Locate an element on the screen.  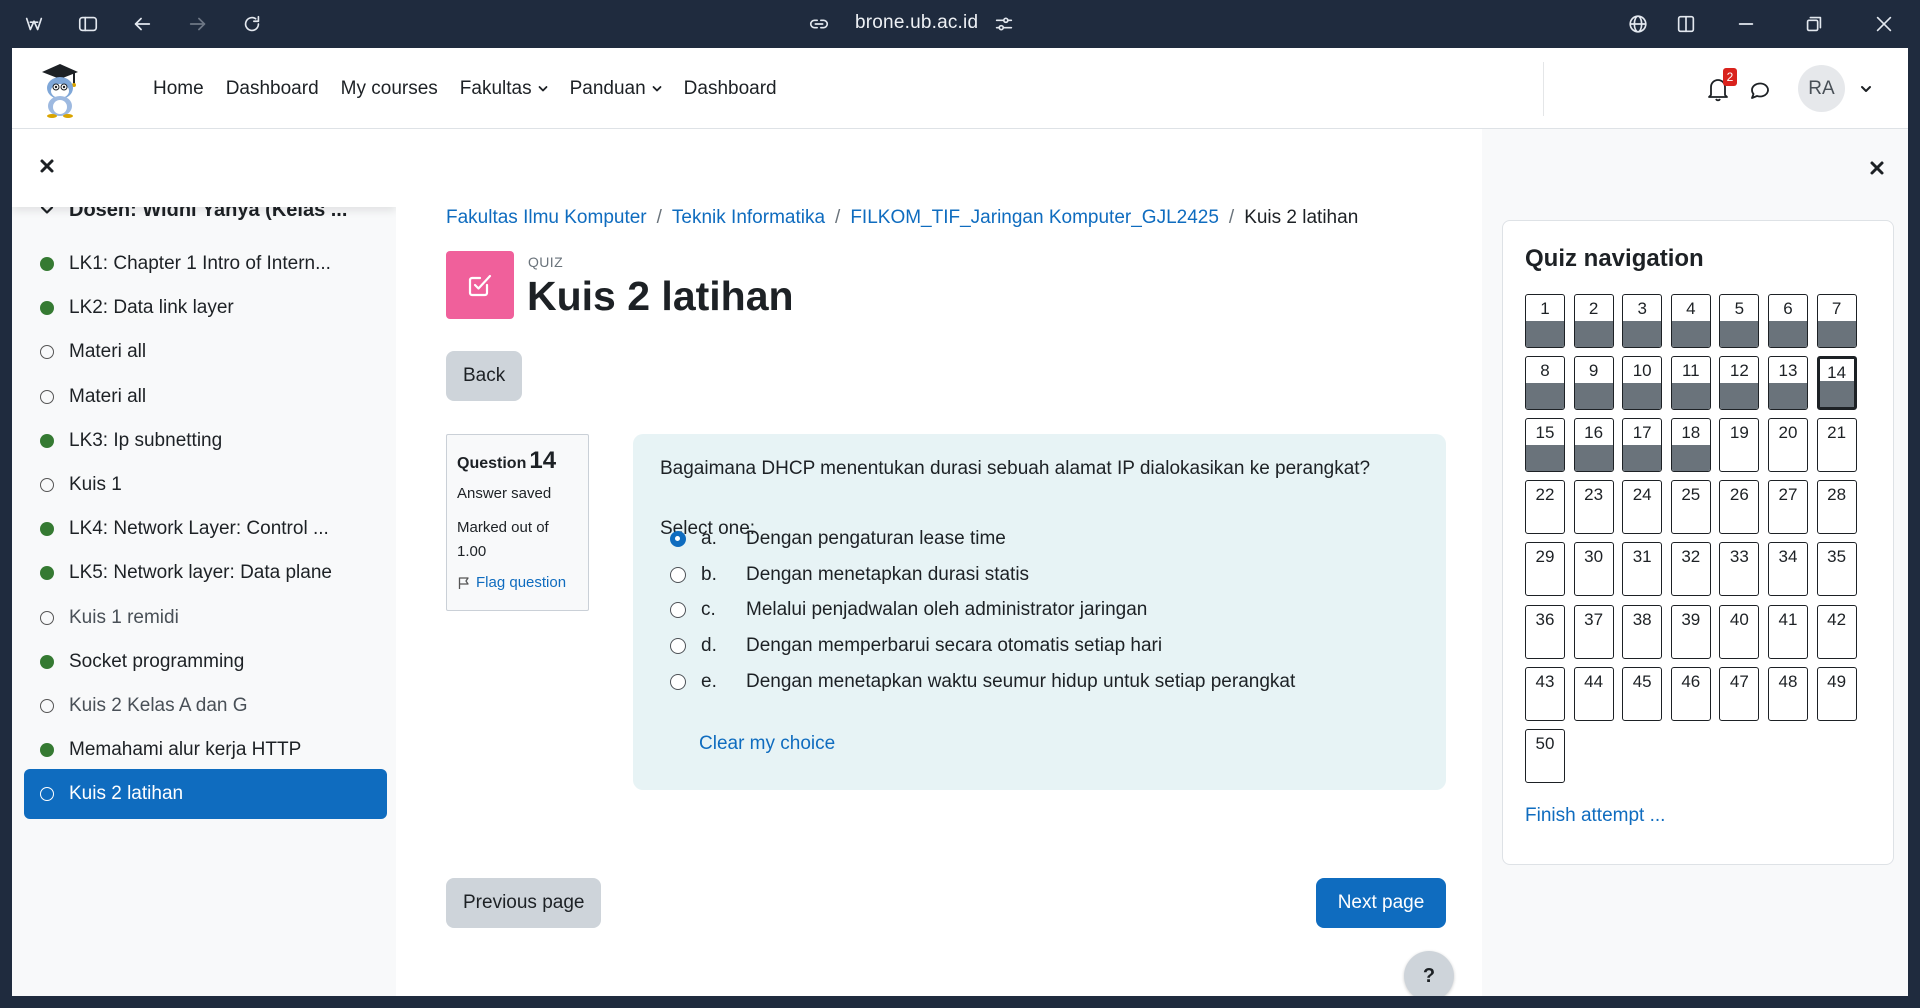
question-nav-button: 22 is located at coordinates (1545, 507).